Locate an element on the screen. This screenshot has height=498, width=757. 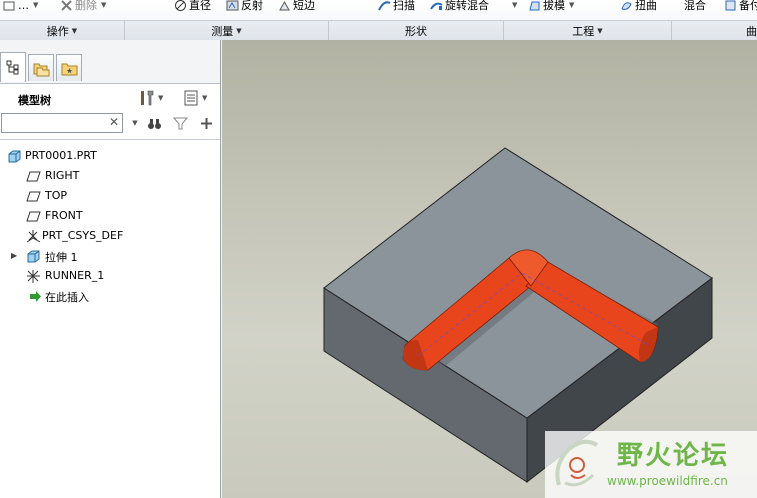
draft-icon is located at coordinates (534, 6).